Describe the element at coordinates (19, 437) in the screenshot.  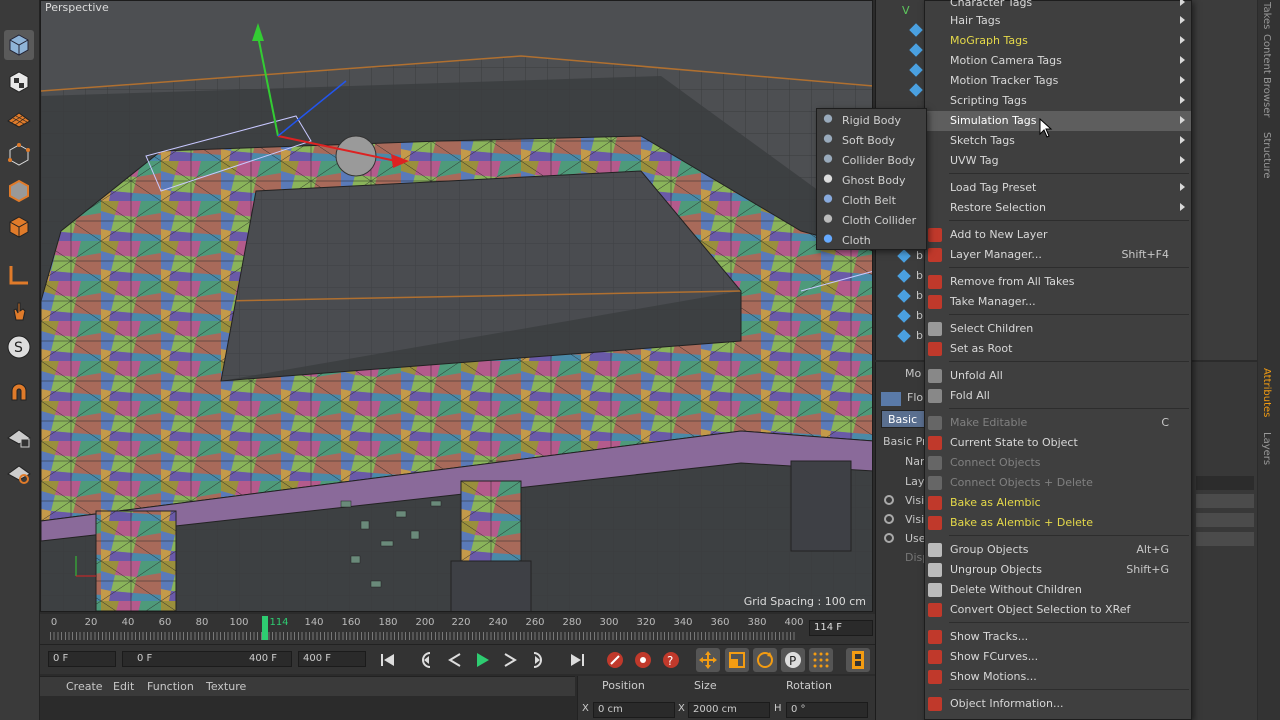
I see `locked-workplane-button` at that location.